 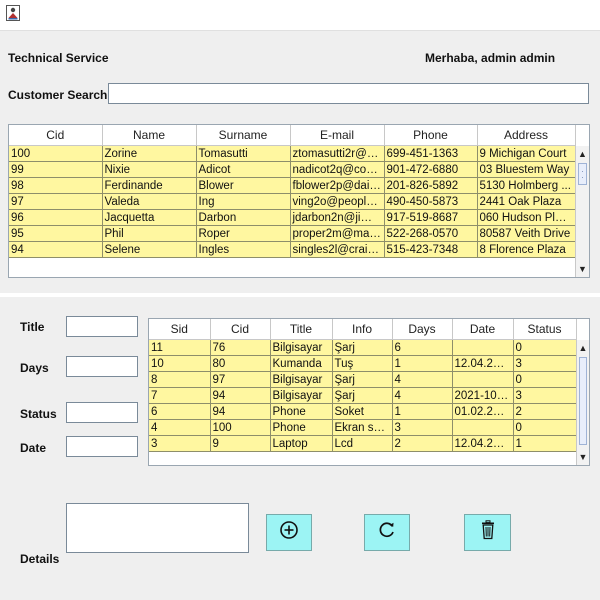 What do you see at coordinates (243, 249) in the screenshot?
I see `cell-surname: Ingles` at bounding box center [243, 249].